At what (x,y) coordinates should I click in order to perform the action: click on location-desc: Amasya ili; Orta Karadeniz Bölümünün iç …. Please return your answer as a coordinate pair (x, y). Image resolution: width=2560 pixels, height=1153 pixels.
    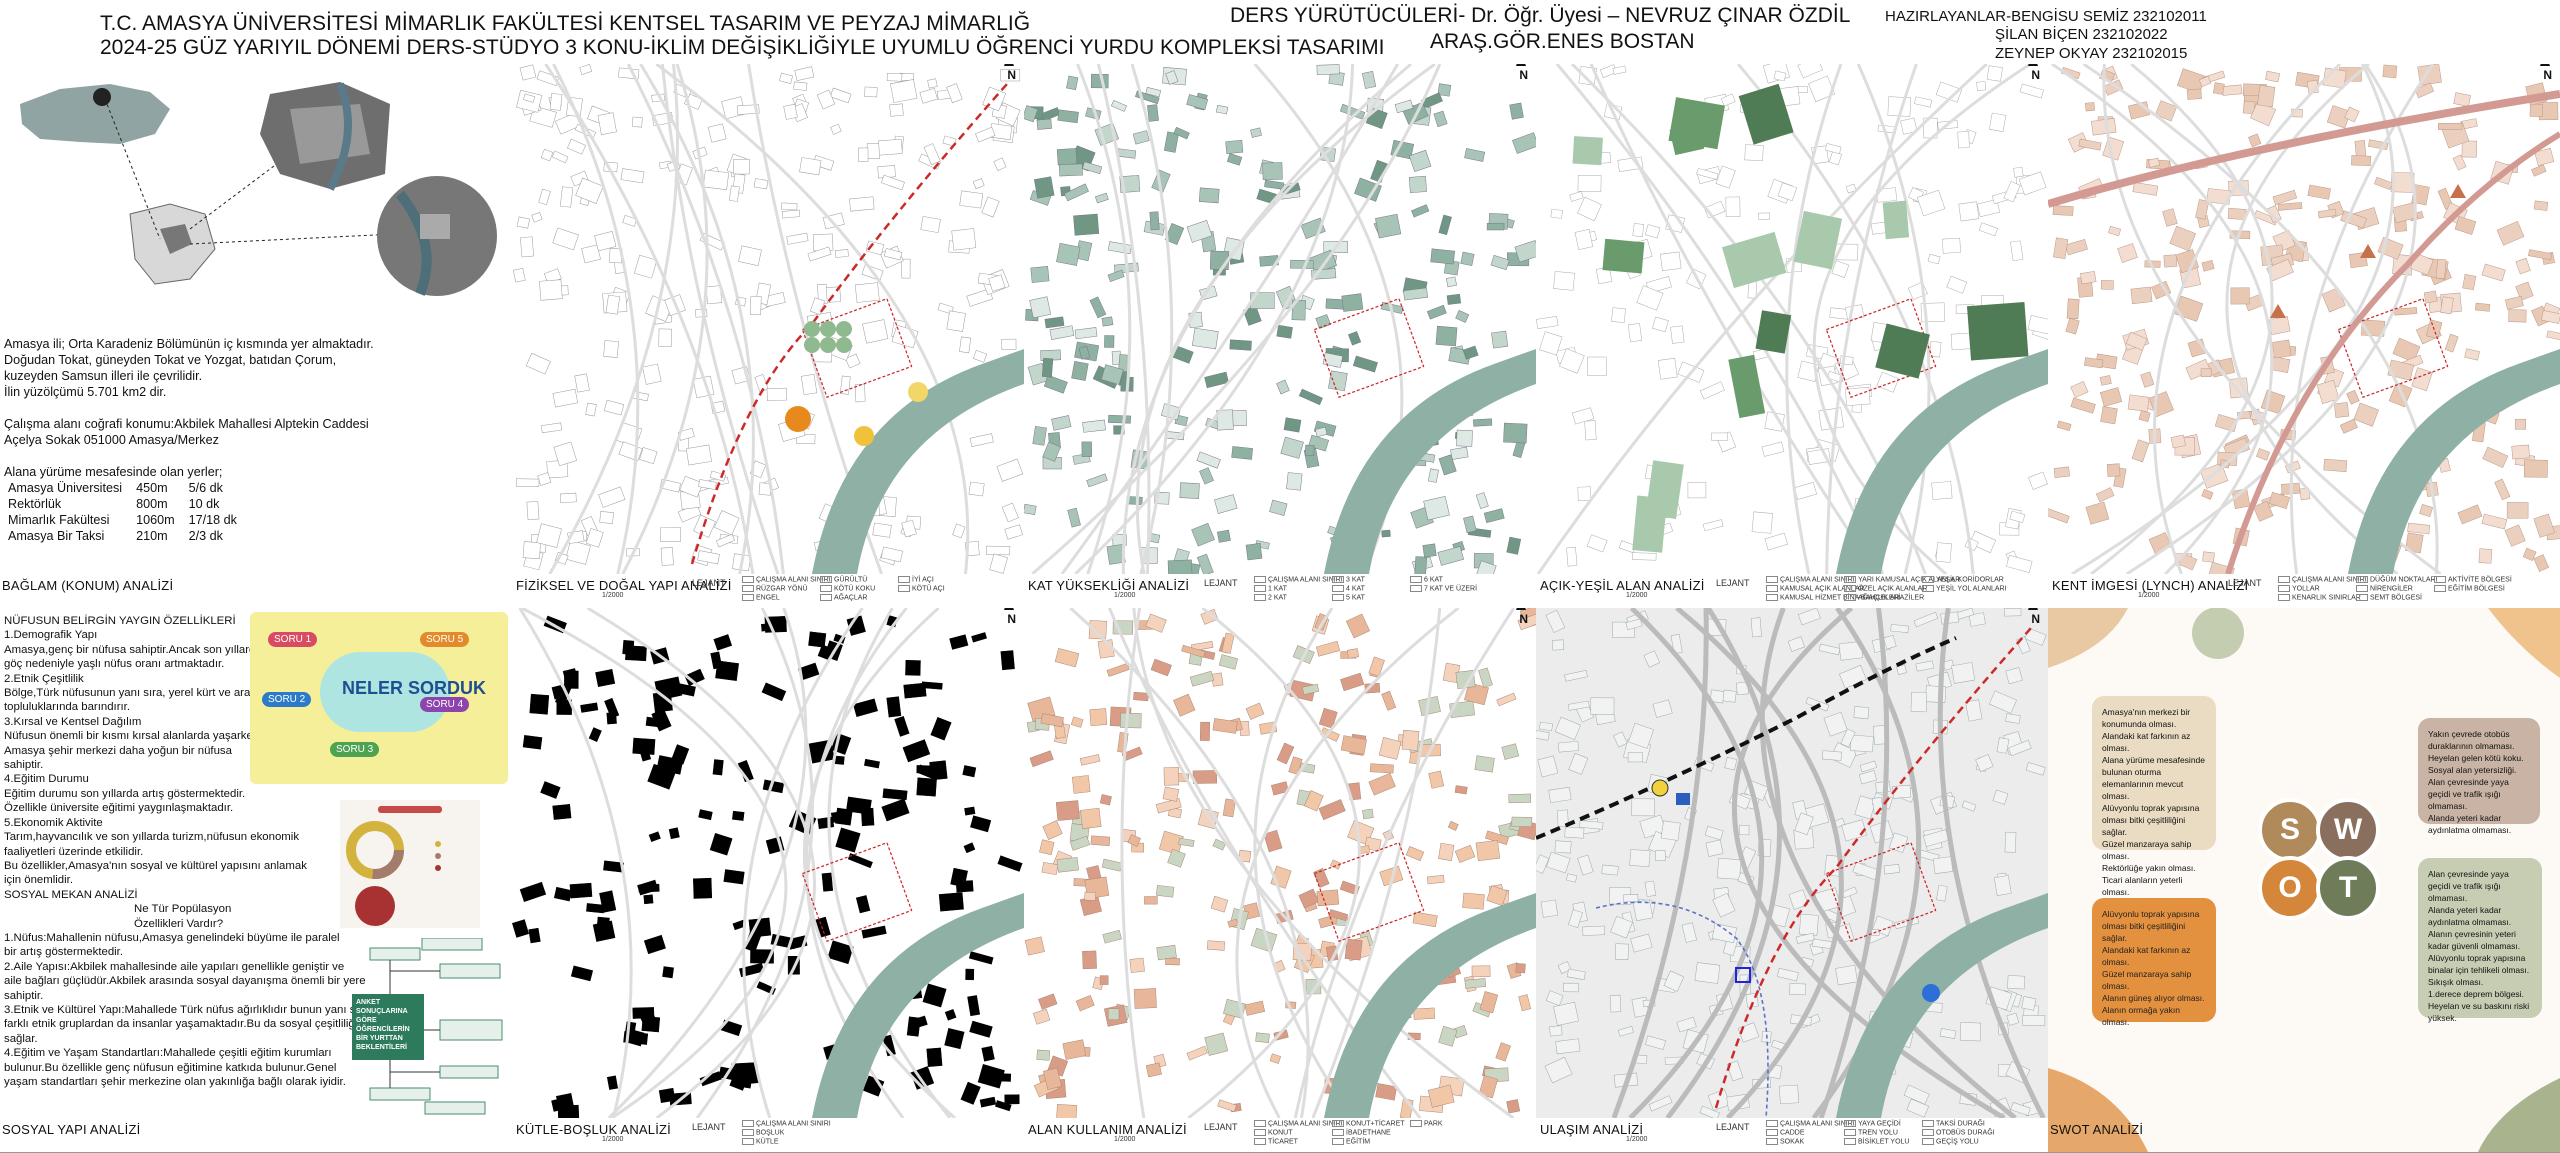
    Looking at the image, I should click on (189, 440).